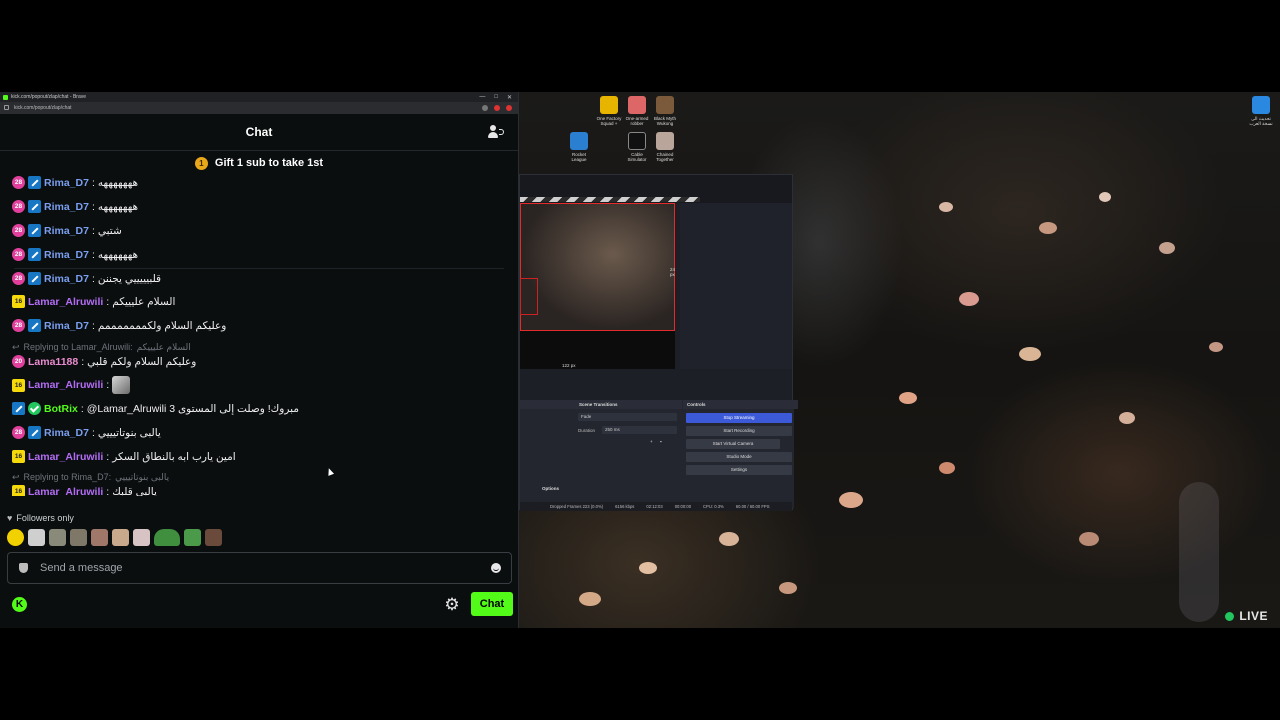 The width and height of the screenshot is (1280, 720). Describe the element at coordinates (733, 444) in the screenshot. I see `start-virtual-camera-button: Start Virtual Camera` at that location.